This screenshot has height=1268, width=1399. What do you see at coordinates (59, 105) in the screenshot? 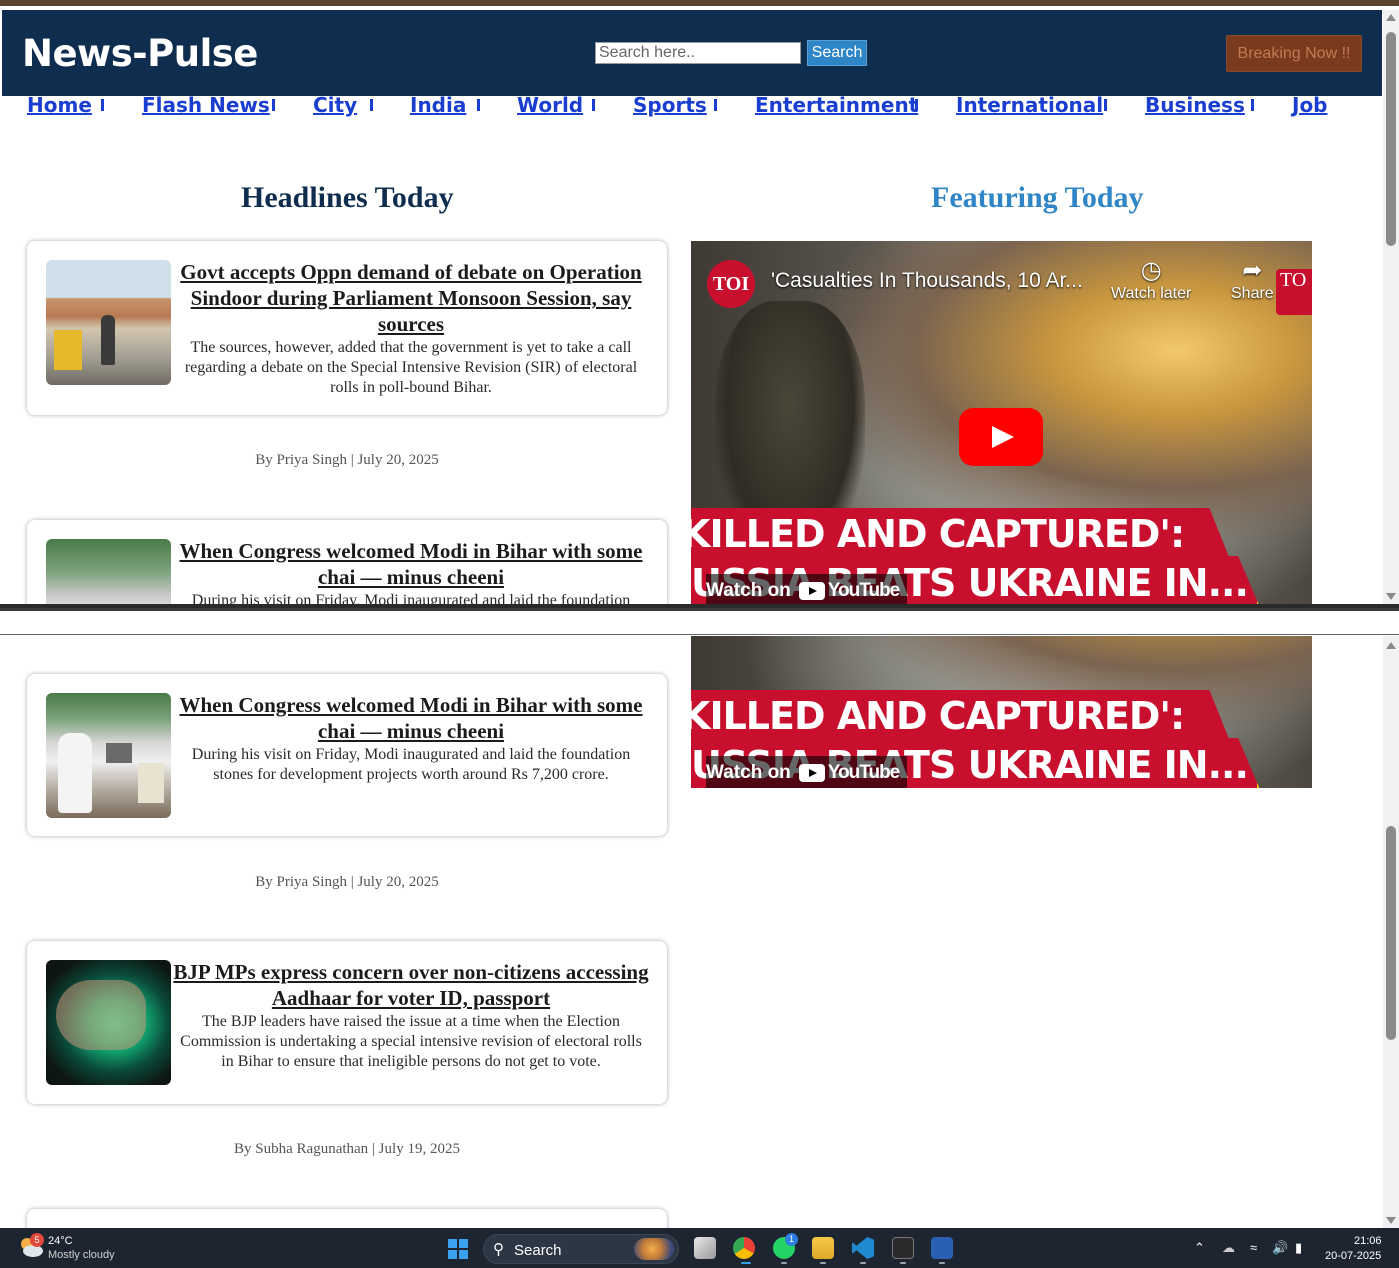
I see `nav-item-home: Home` at bounding box center [59, 105].